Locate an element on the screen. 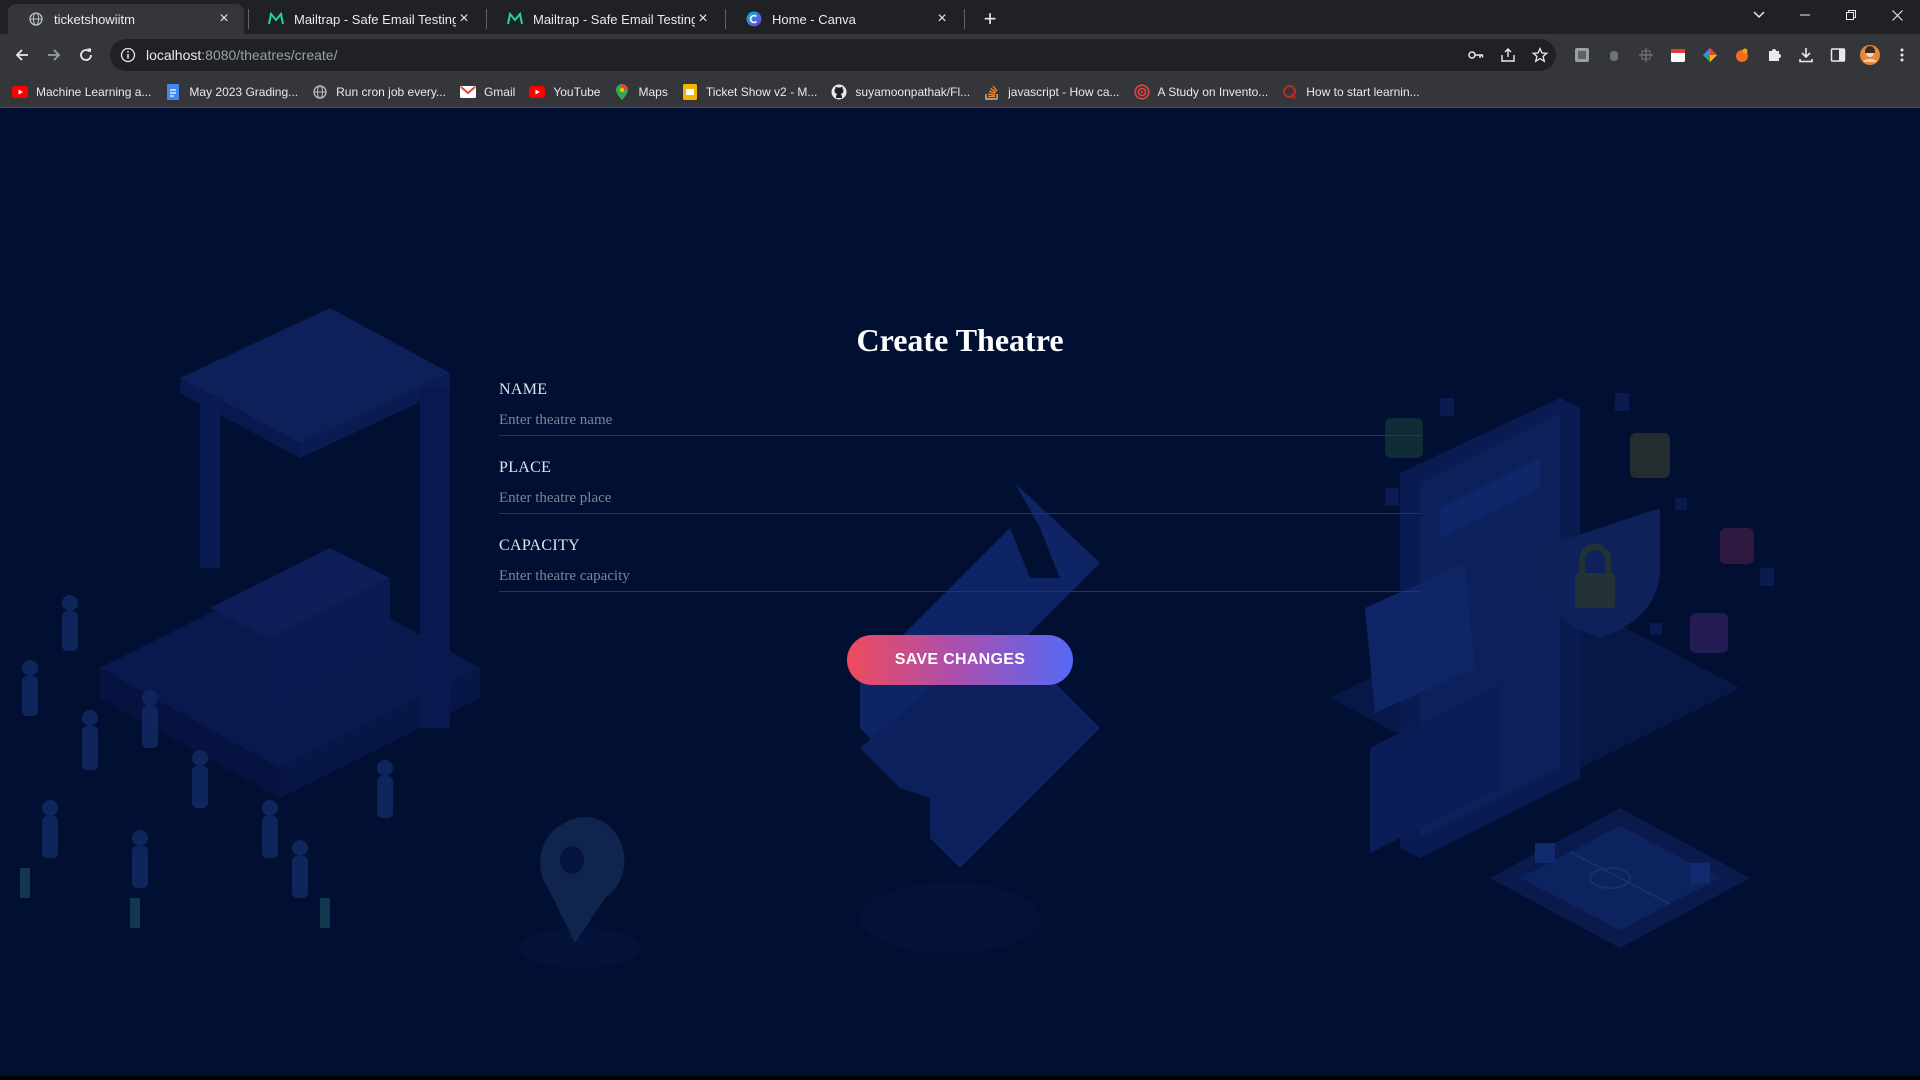 The height and width of the screenshot is (1080, 1920). tab-search-button is located at coordinates (1759, 15).